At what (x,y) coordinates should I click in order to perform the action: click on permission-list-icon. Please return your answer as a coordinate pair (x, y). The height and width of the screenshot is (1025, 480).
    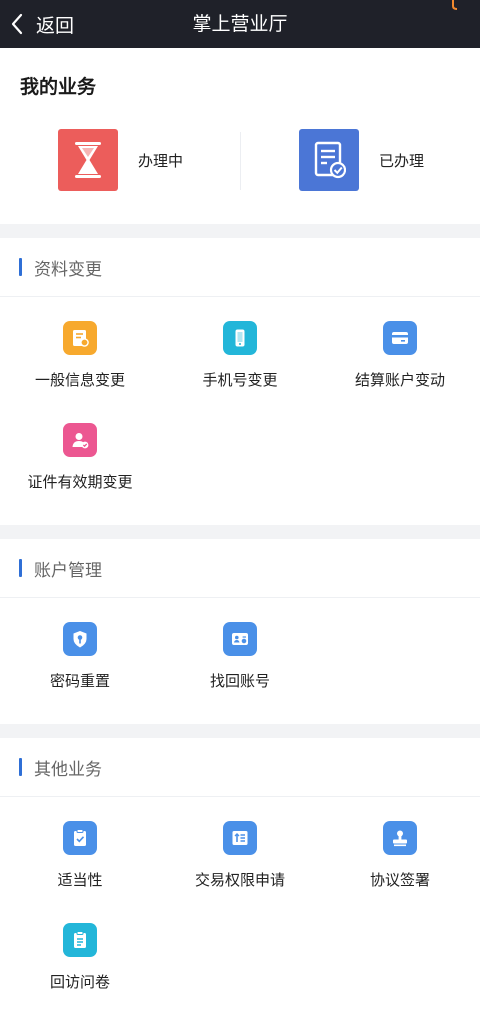
    Looking at the image, I should click on (240, 838).